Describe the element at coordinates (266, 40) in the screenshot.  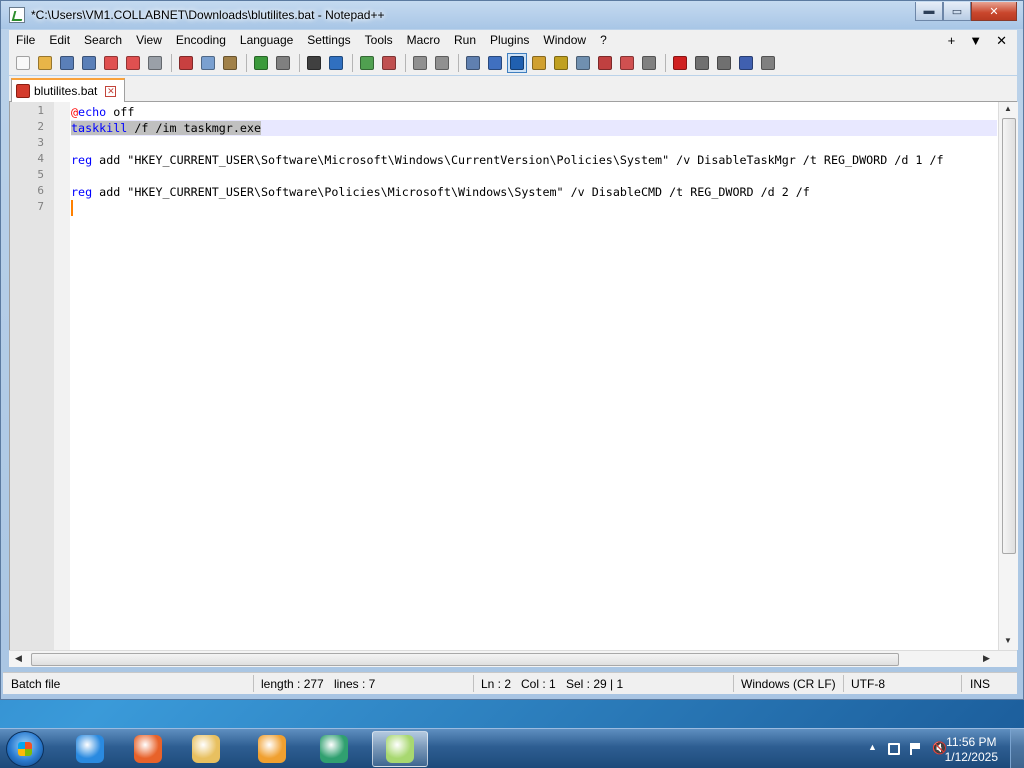
I see `menu-language: Language` at that location.